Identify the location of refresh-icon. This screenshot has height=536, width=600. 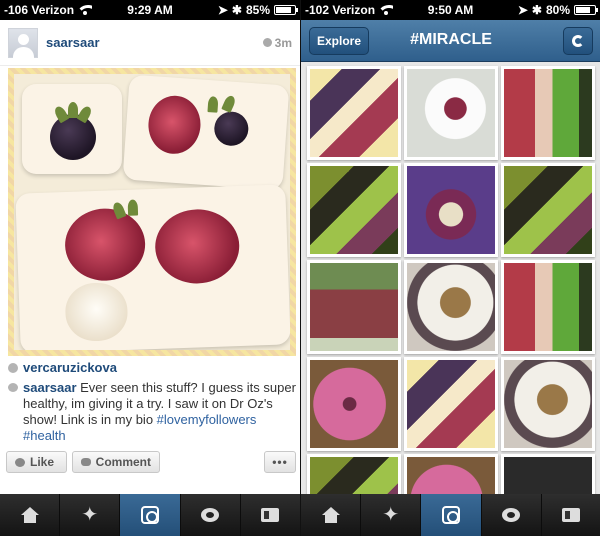
(578, 41).